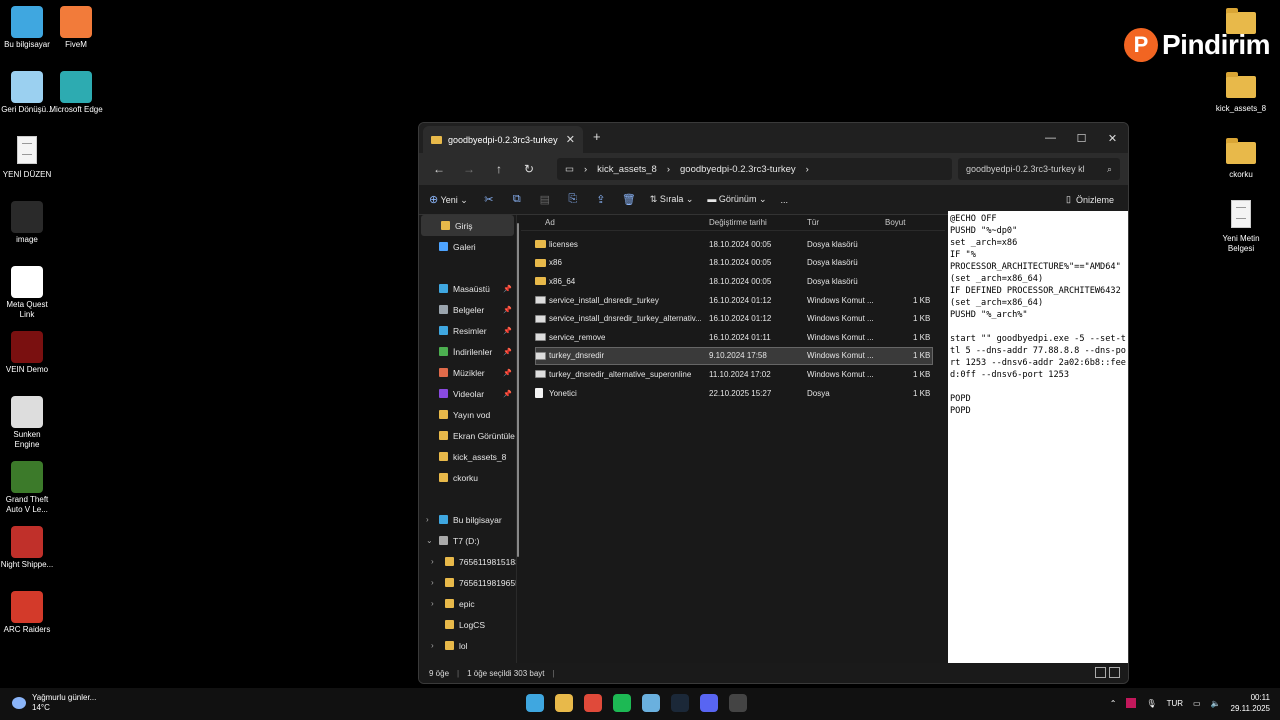 The image size is (1280, 720). Describe the element at coordinates (601, 199) in the screenshot. I see `share-icon: ⇪` at that location.